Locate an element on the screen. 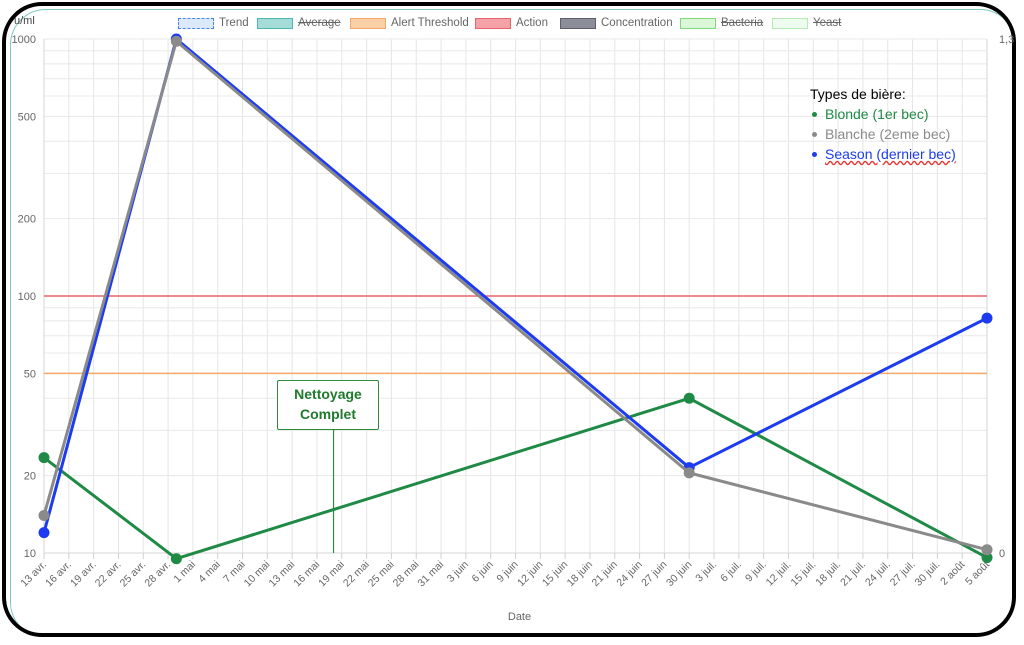 This screenshot has height=645, width=1024. x-tick-label: 21 juil. is located at coordinates (853, 574).